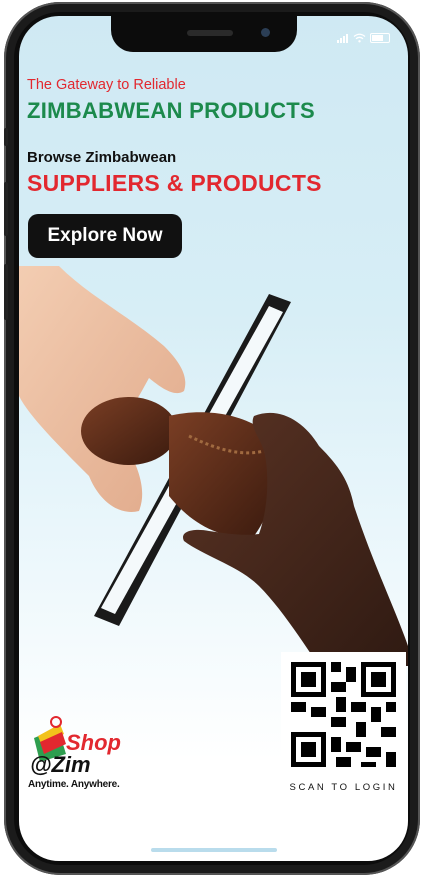 The height and width of the screenshot is (879, 427). I want to click on qr-code-icon, so click(343, 714).